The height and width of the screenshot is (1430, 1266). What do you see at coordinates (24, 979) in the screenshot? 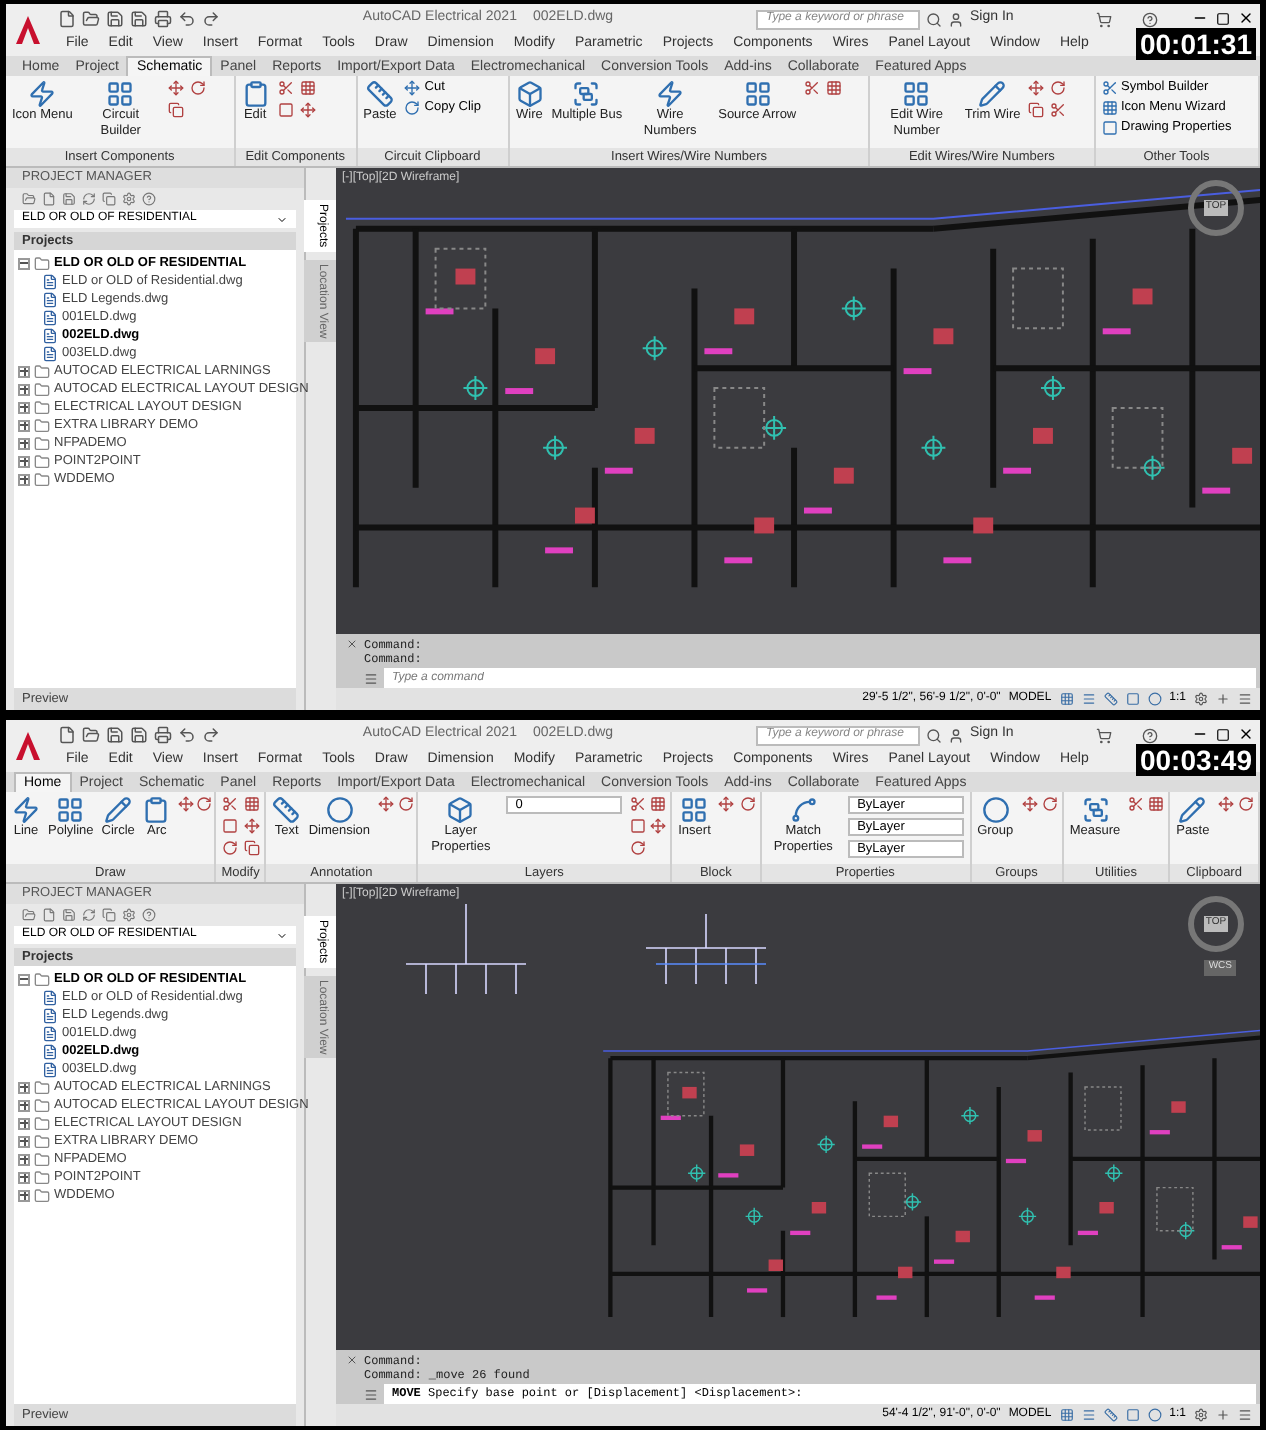
I see `collapse-toggle-icon` at bounding box center [24, 979].